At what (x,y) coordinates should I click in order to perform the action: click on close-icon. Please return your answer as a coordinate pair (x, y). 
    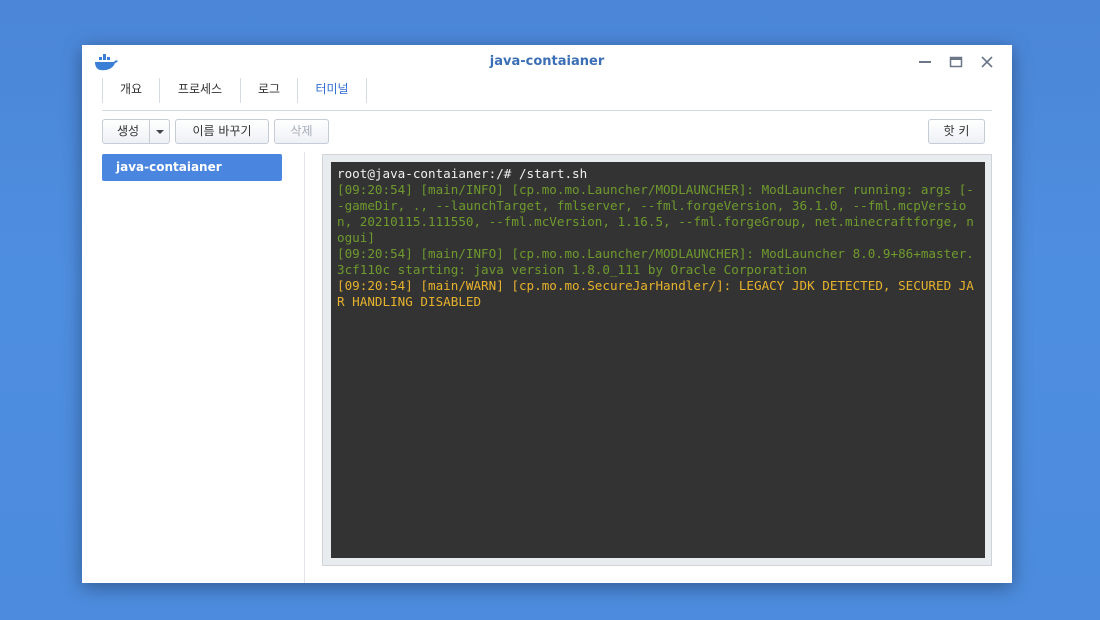
    Looking at the image, I should click on (987, 62).